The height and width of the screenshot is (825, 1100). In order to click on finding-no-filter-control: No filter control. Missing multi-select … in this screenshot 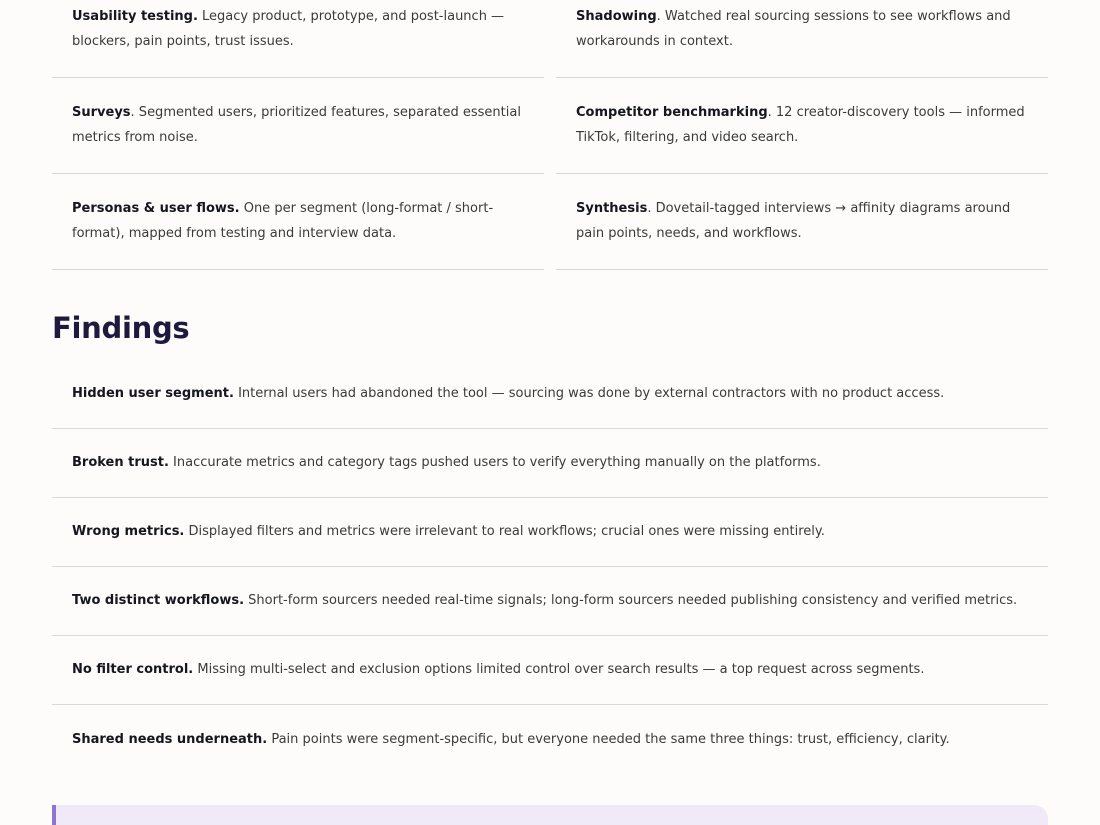, I will do `click(550, 670)`.